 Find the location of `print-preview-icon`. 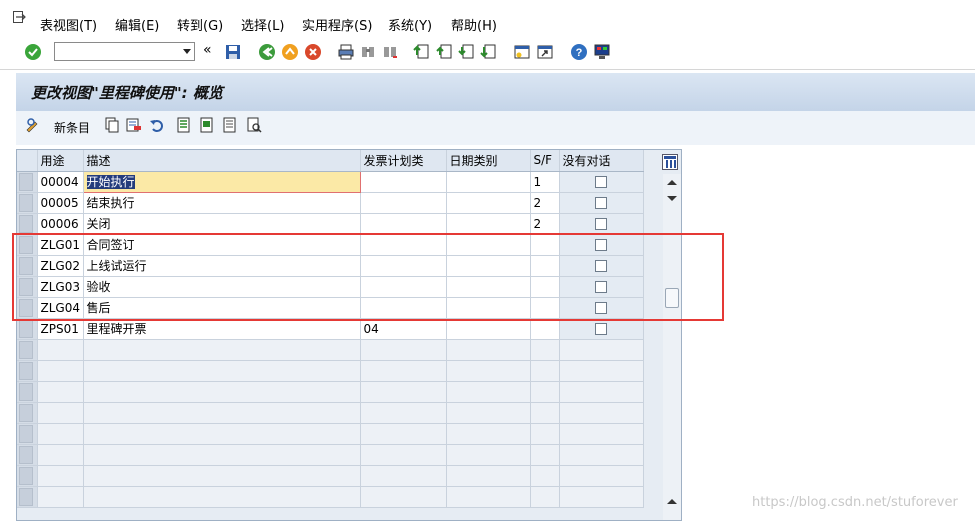

print-preview-icon is located at coordinates (254, 125).